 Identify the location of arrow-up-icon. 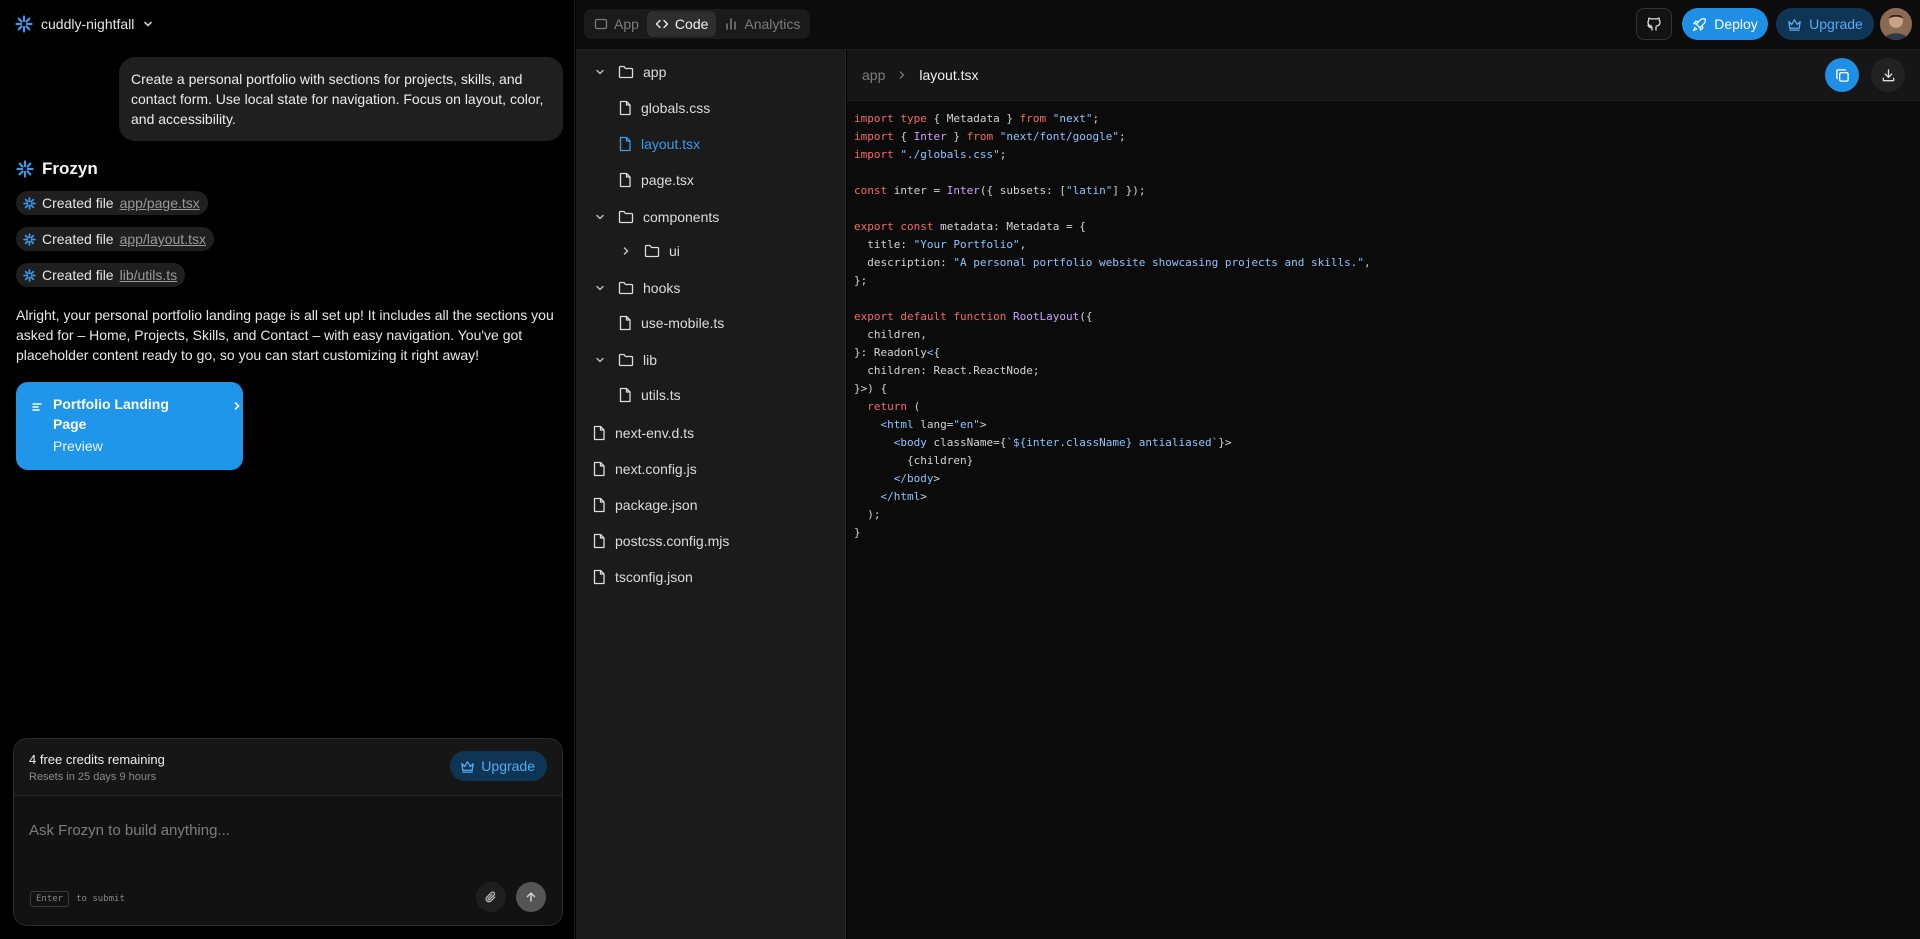
(531, 897).